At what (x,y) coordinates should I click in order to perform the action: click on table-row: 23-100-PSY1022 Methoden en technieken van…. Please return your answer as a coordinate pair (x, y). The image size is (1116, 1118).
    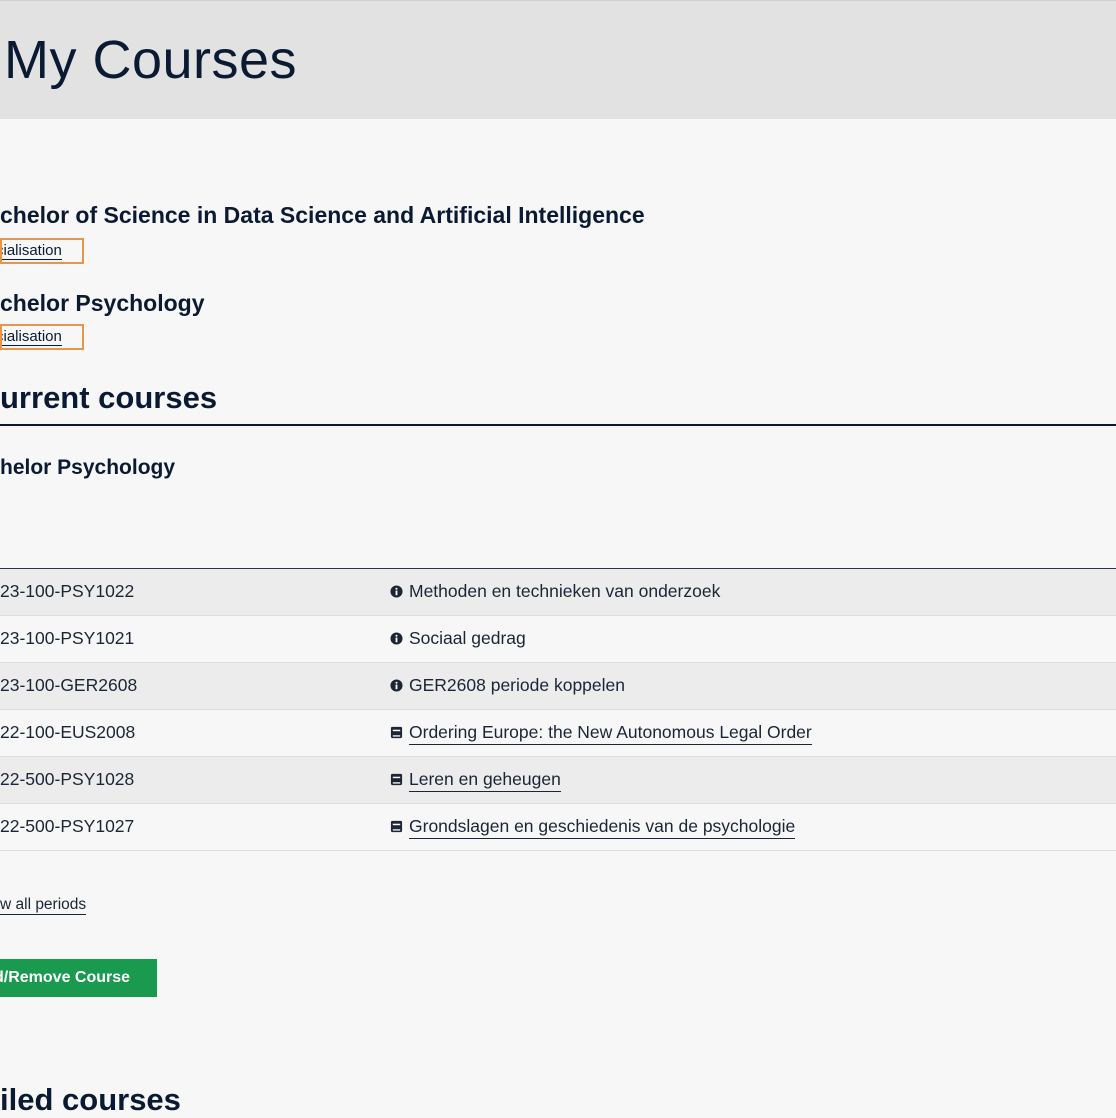
    Looking at the image, I should click on (558, 592).